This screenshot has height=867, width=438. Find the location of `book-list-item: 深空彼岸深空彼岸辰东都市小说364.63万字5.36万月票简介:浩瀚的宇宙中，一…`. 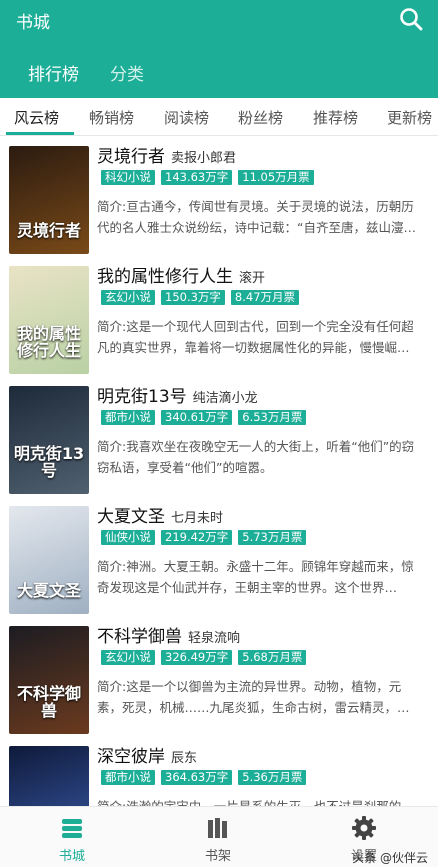

book-list-item: 深空彼岸深空彼岸辰东都市小说364.63万字5.36万月票简介:浩瀚的宇宙中，一… is located at coordinates (219, 771).